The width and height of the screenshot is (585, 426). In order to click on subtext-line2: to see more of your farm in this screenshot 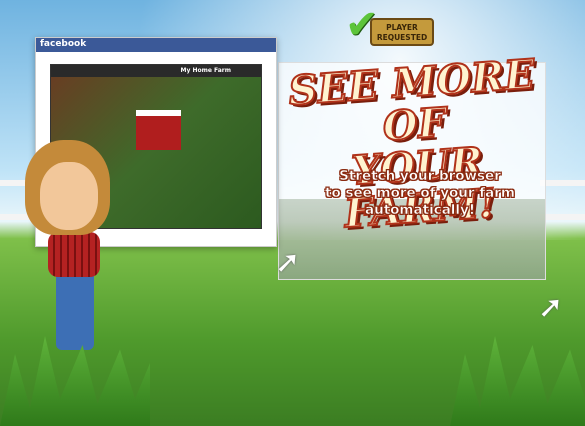, I will do `click(420, 193)`.